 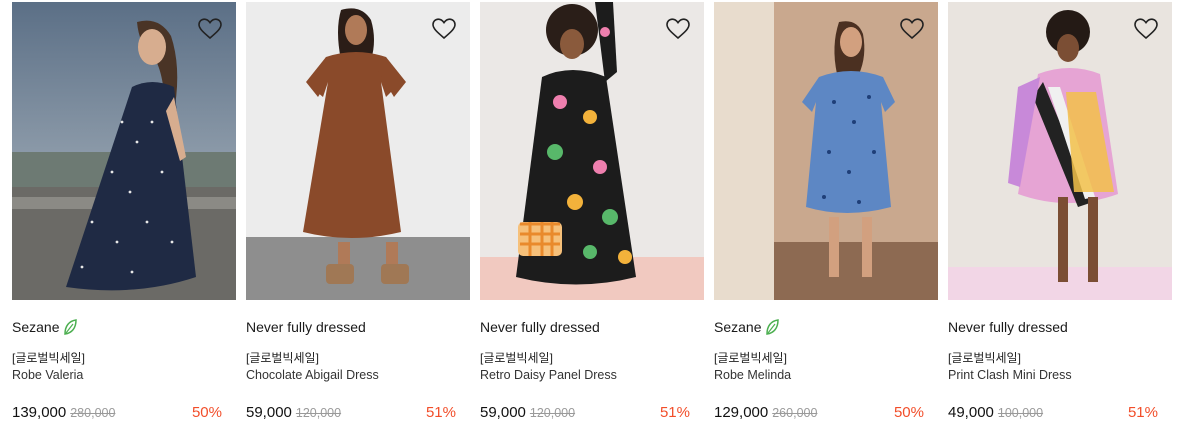 I want to click on product-name: Robe Valeria, so click(x=124, y=376).